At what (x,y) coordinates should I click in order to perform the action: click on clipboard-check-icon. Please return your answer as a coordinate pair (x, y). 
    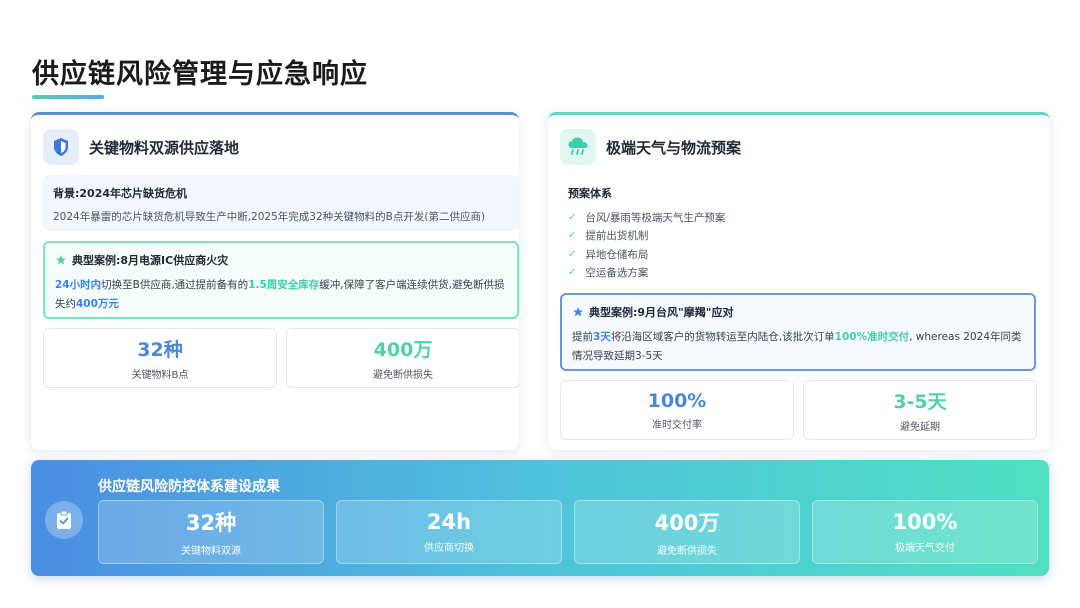
    Looking at the image, I should click on (64, 520).